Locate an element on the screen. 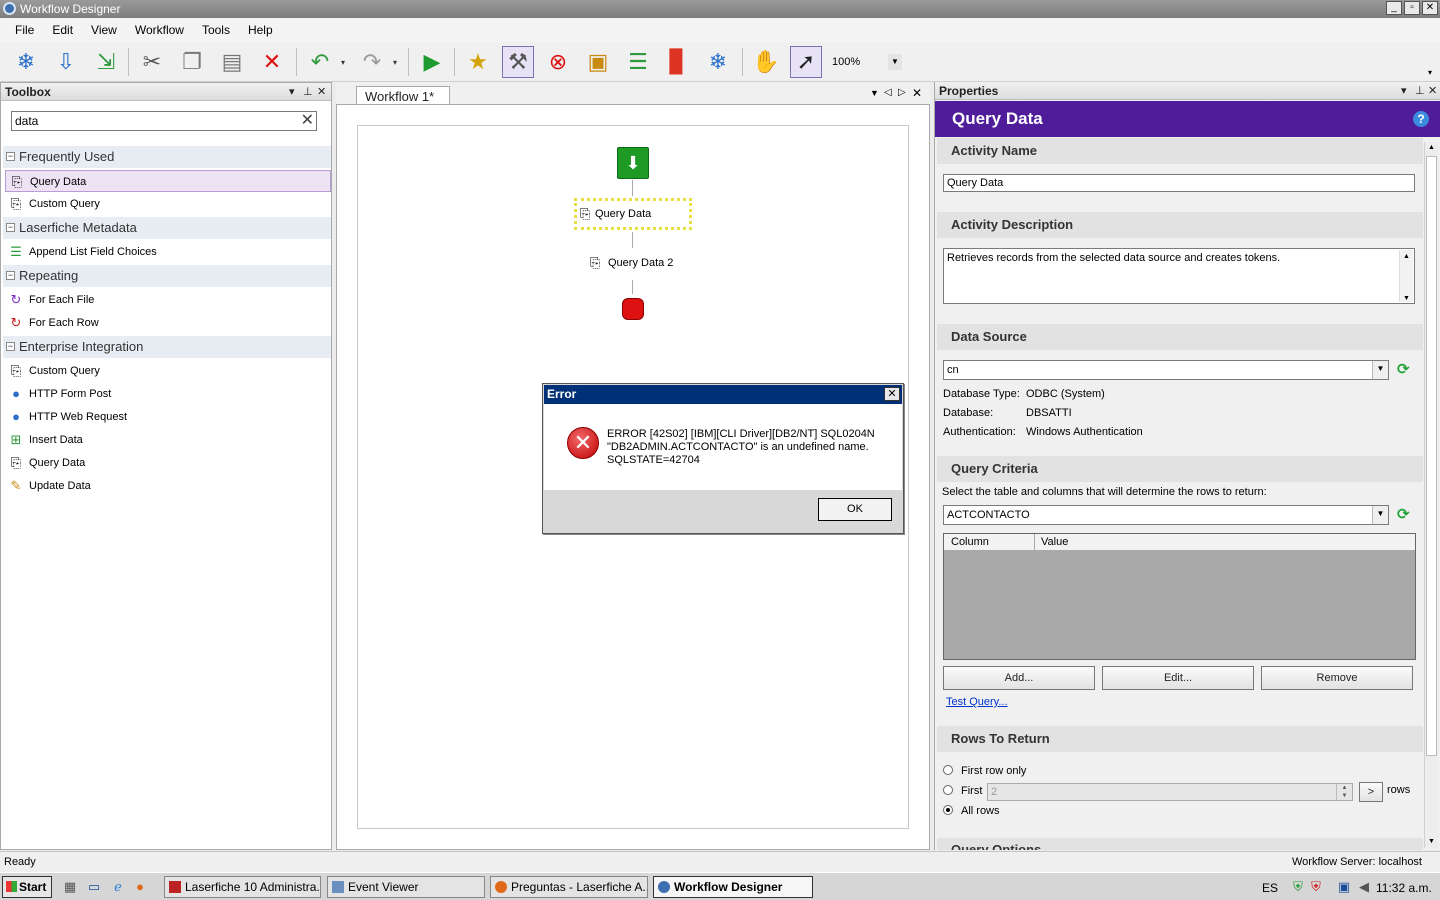  redo-dropdown-icon: ▾ is located at coordinates (395, 62).